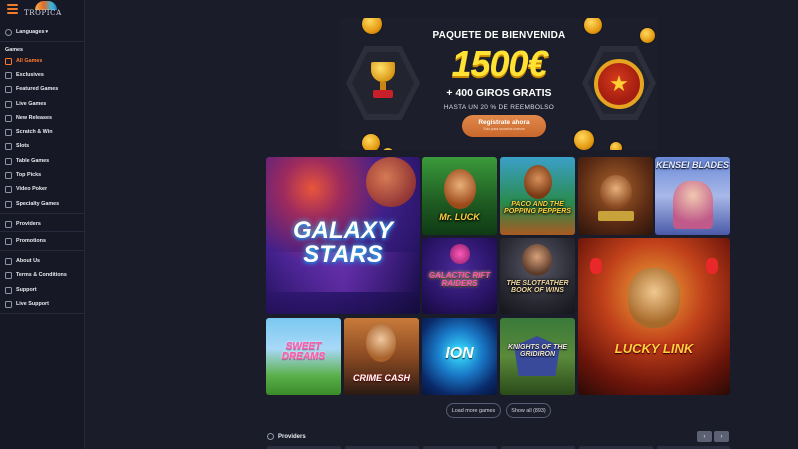 This screenshot has height=449, width=798. Describe the element at coordinates (499, 35) in the screenshot. I see `banner-title: PAQUETE DE BIENVENIDA` at that location.